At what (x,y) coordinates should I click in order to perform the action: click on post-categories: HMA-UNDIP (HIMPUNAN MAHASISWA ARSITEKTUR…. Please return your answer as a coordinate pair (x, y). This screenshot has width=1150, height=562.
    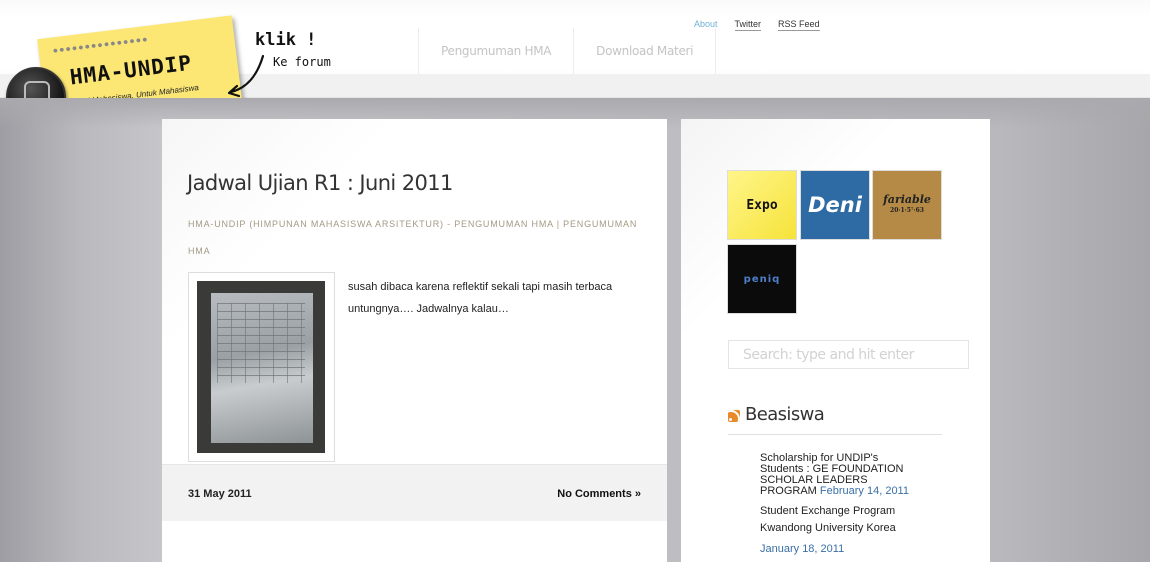
    Looking at the image, I should click on (415, 238).